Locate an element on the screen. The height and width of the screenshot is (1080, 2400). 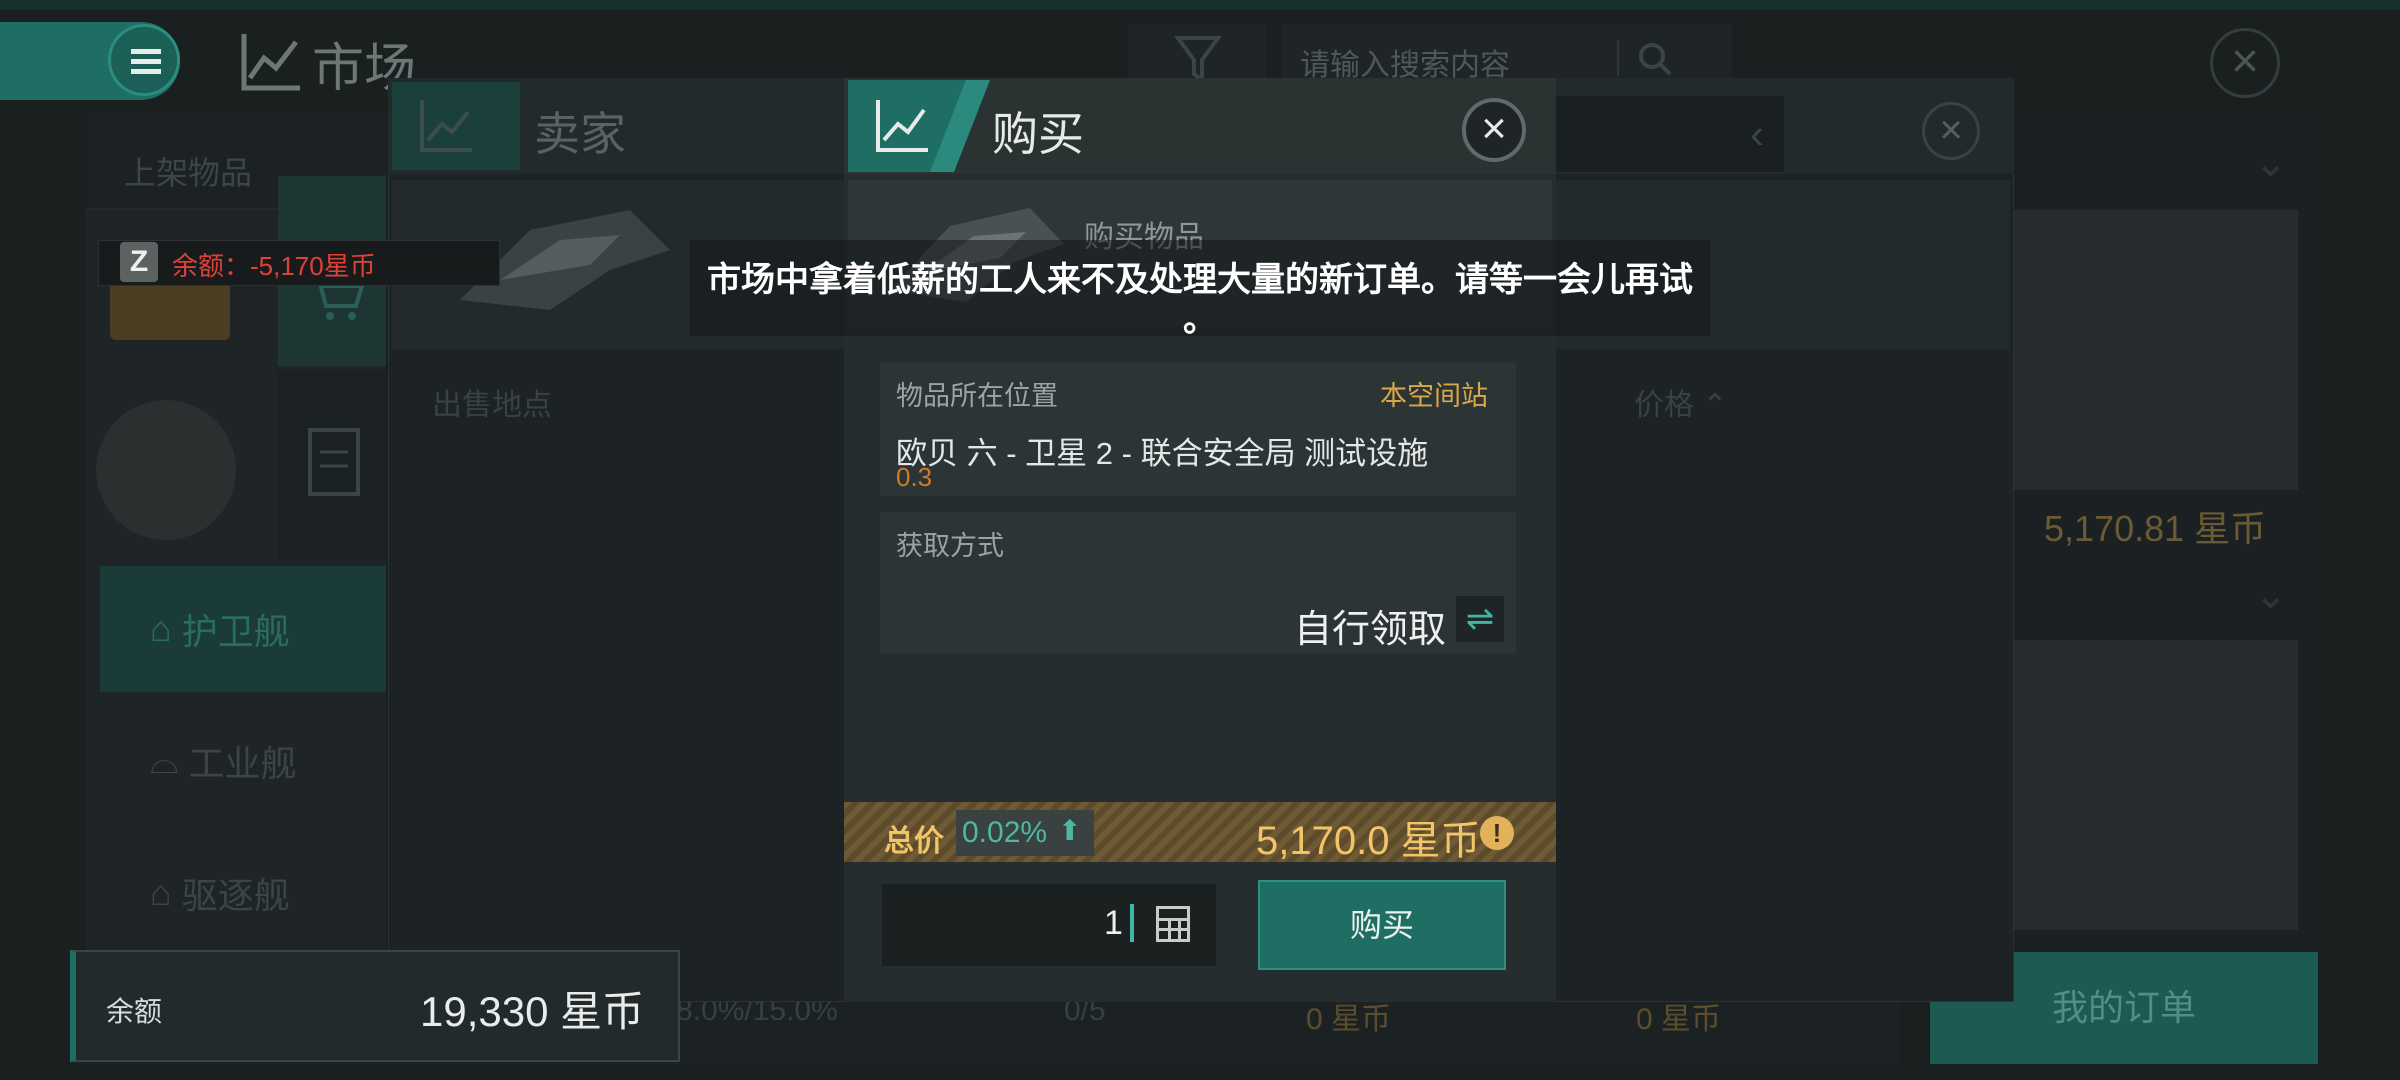
swap-icon: ⇌ is located at coordinates (1480, 619).